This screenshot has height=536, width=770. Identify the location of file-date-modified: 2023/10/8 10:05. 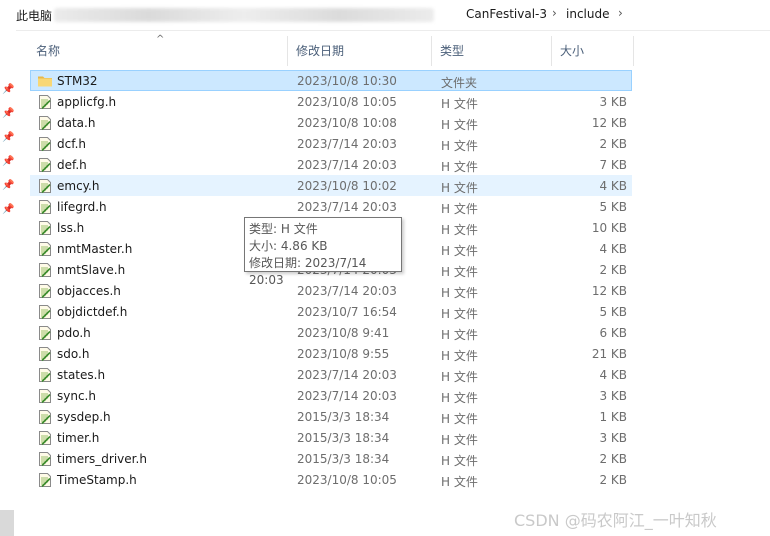
(347, 102).